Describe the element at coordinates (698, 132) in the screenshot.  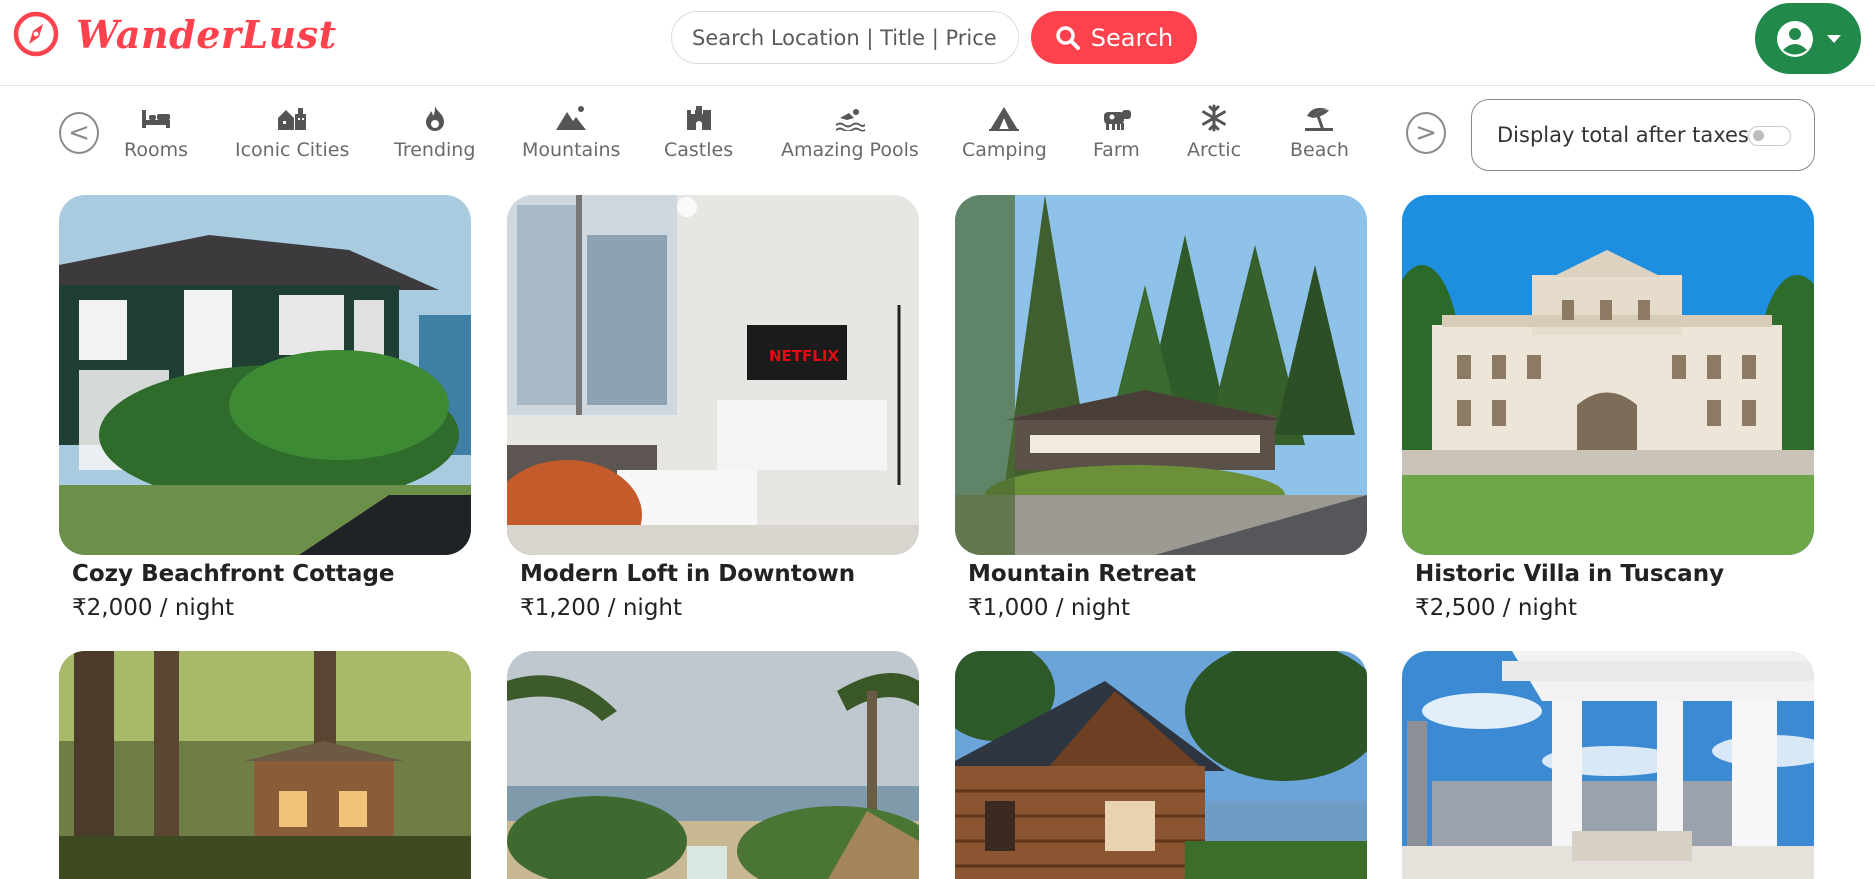
I see `filter-castles: Castles` at that location.